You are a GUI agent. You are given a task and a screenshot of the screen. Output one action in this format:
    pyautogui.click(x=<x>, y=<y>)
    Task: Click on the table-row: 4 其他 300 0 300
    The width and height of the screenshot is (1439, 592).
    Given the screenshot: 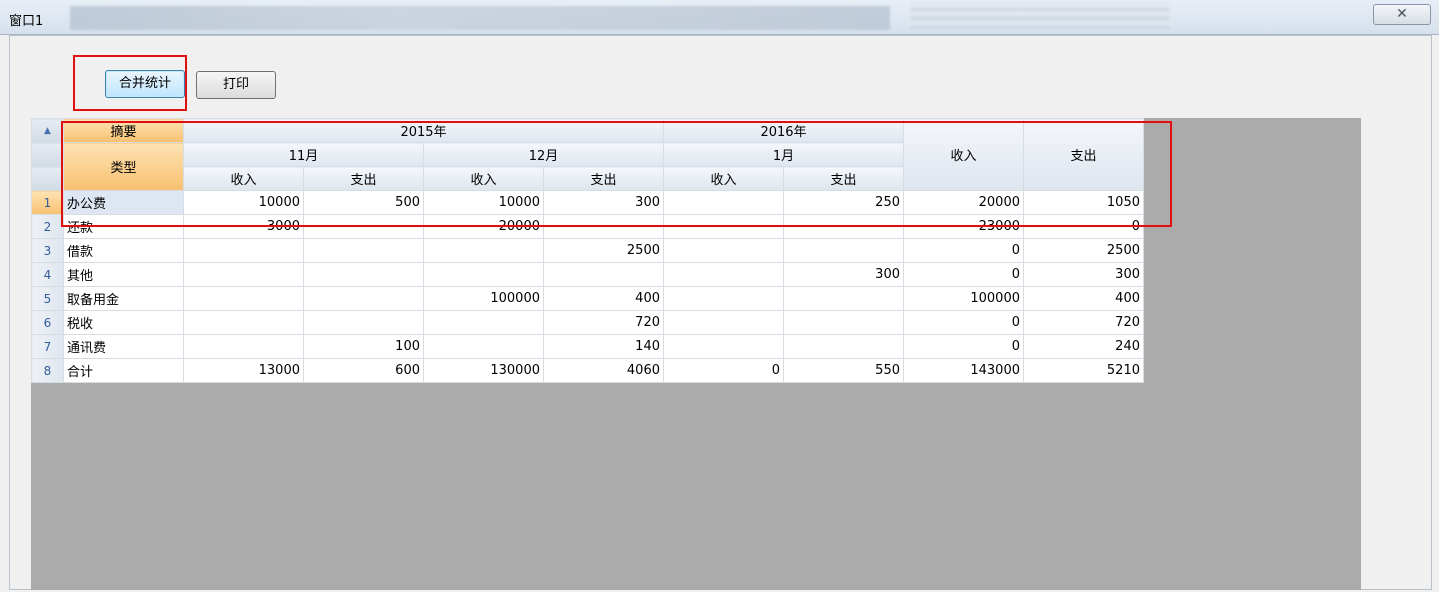 What is the action you would take?
    pyautogui.click(x=587, y=274)
    